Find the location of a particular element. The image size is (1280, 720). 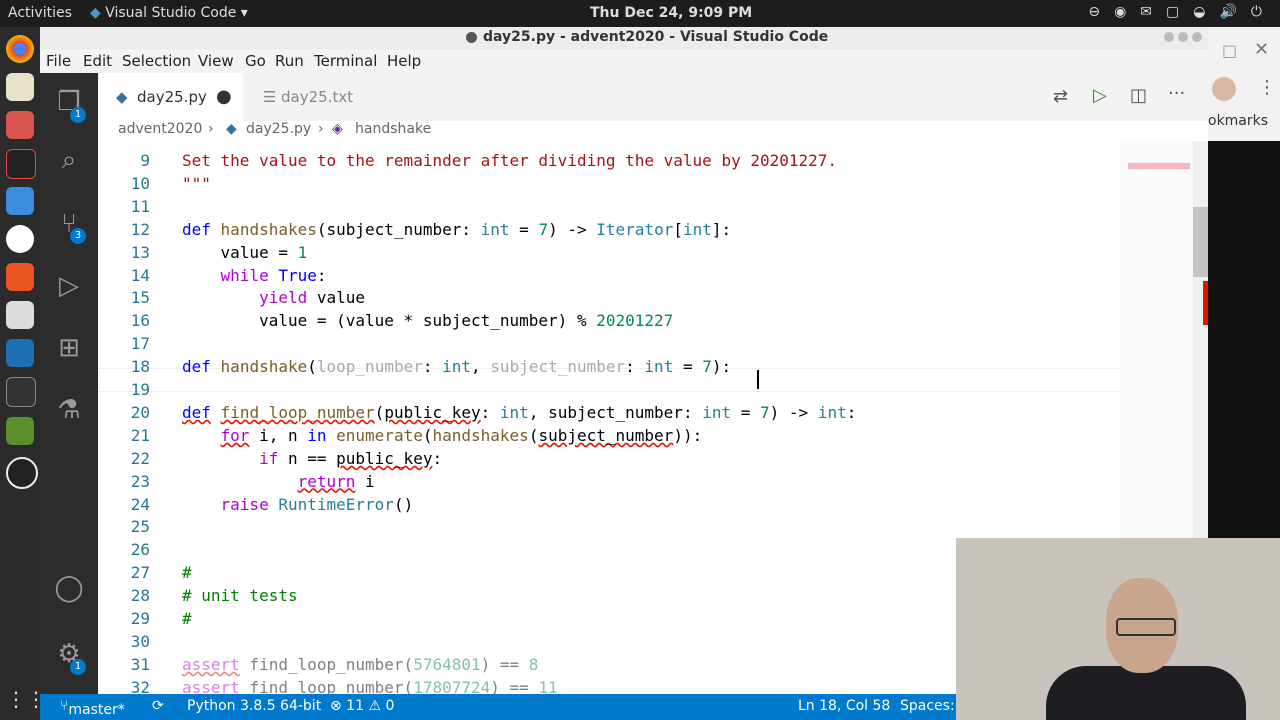

run-file-icon: ▷ is located at coordinates (1100, 95).